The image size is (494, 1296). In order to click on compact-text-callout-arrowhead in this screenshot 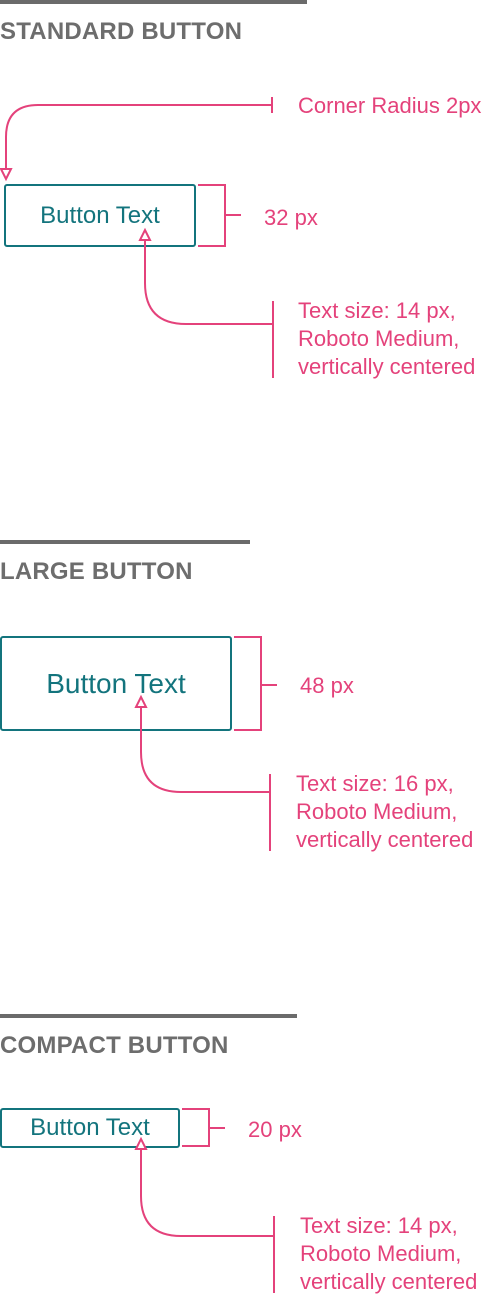, I will do `click(141, 1143)`.